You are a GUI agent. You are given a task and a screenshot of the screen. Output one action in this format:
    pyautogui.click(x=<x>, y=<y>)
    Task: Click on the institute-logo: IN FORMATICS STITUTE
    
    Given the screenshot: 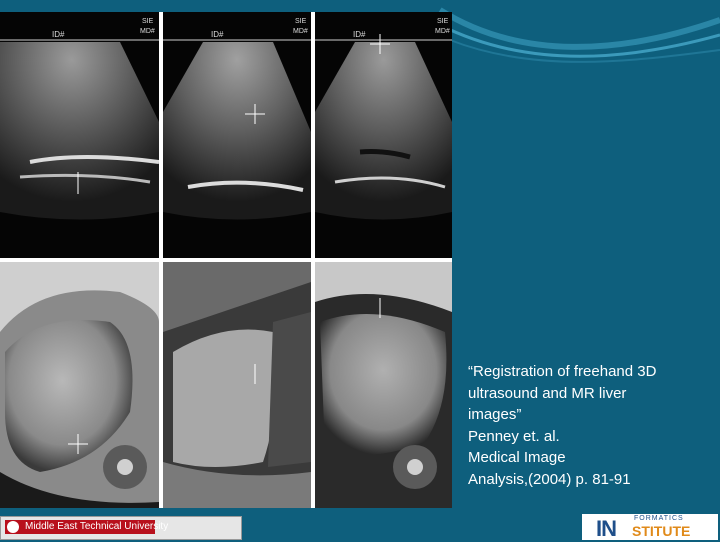 What is the action you would take?
    pyautogui.click(x=650, y=527)
    